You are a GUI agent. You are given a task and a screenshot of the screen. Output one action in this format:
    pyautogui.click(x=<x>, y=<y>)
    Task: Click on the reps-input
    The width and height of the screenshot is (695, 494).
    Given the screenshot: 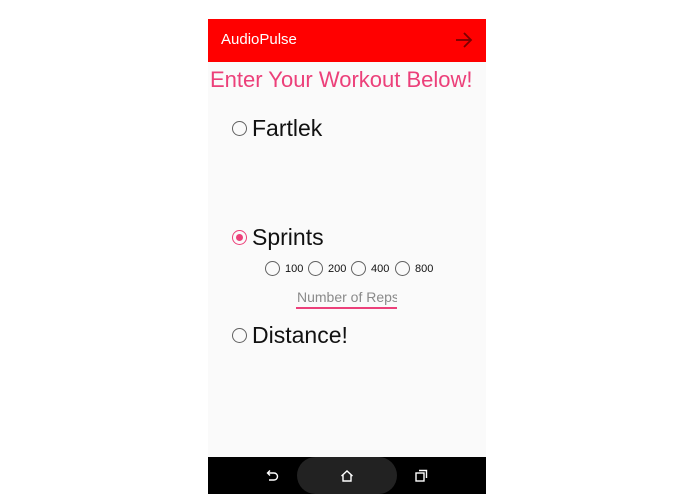 What is the action you would take?
    pyautogui.click(x=346, y=299)
    